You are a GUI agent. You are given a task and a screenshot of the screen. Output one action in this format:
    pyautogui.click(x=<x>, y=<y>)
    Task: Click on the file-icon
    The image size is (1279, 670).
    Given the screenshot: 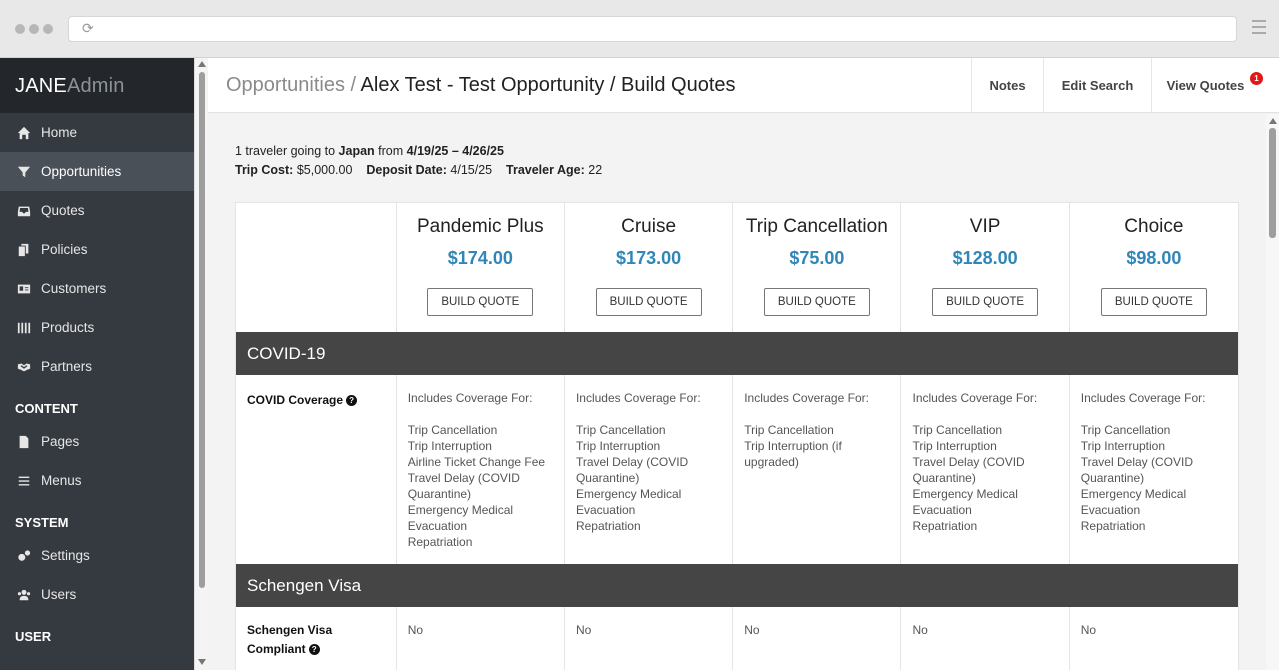 What is the action you would take?
    pyautogui.click(x=24, y=442)
    